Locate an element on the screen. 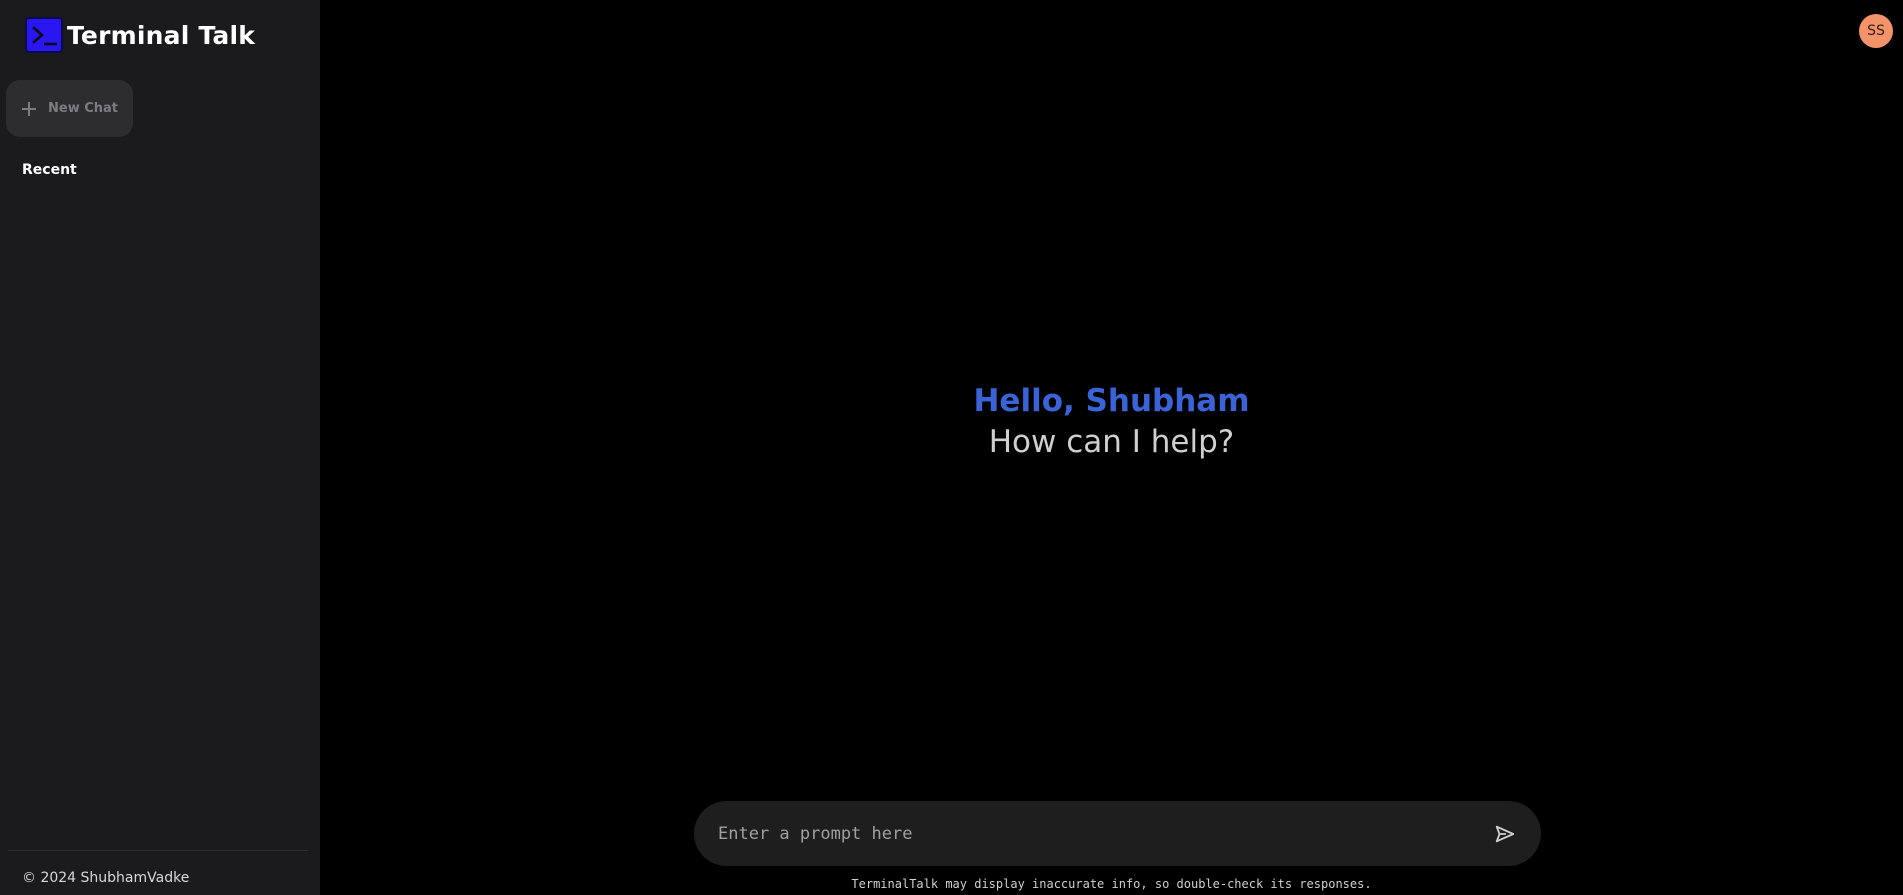  greeting: Hello, Shubham How can I help? is located at coordinates (1111, 422).